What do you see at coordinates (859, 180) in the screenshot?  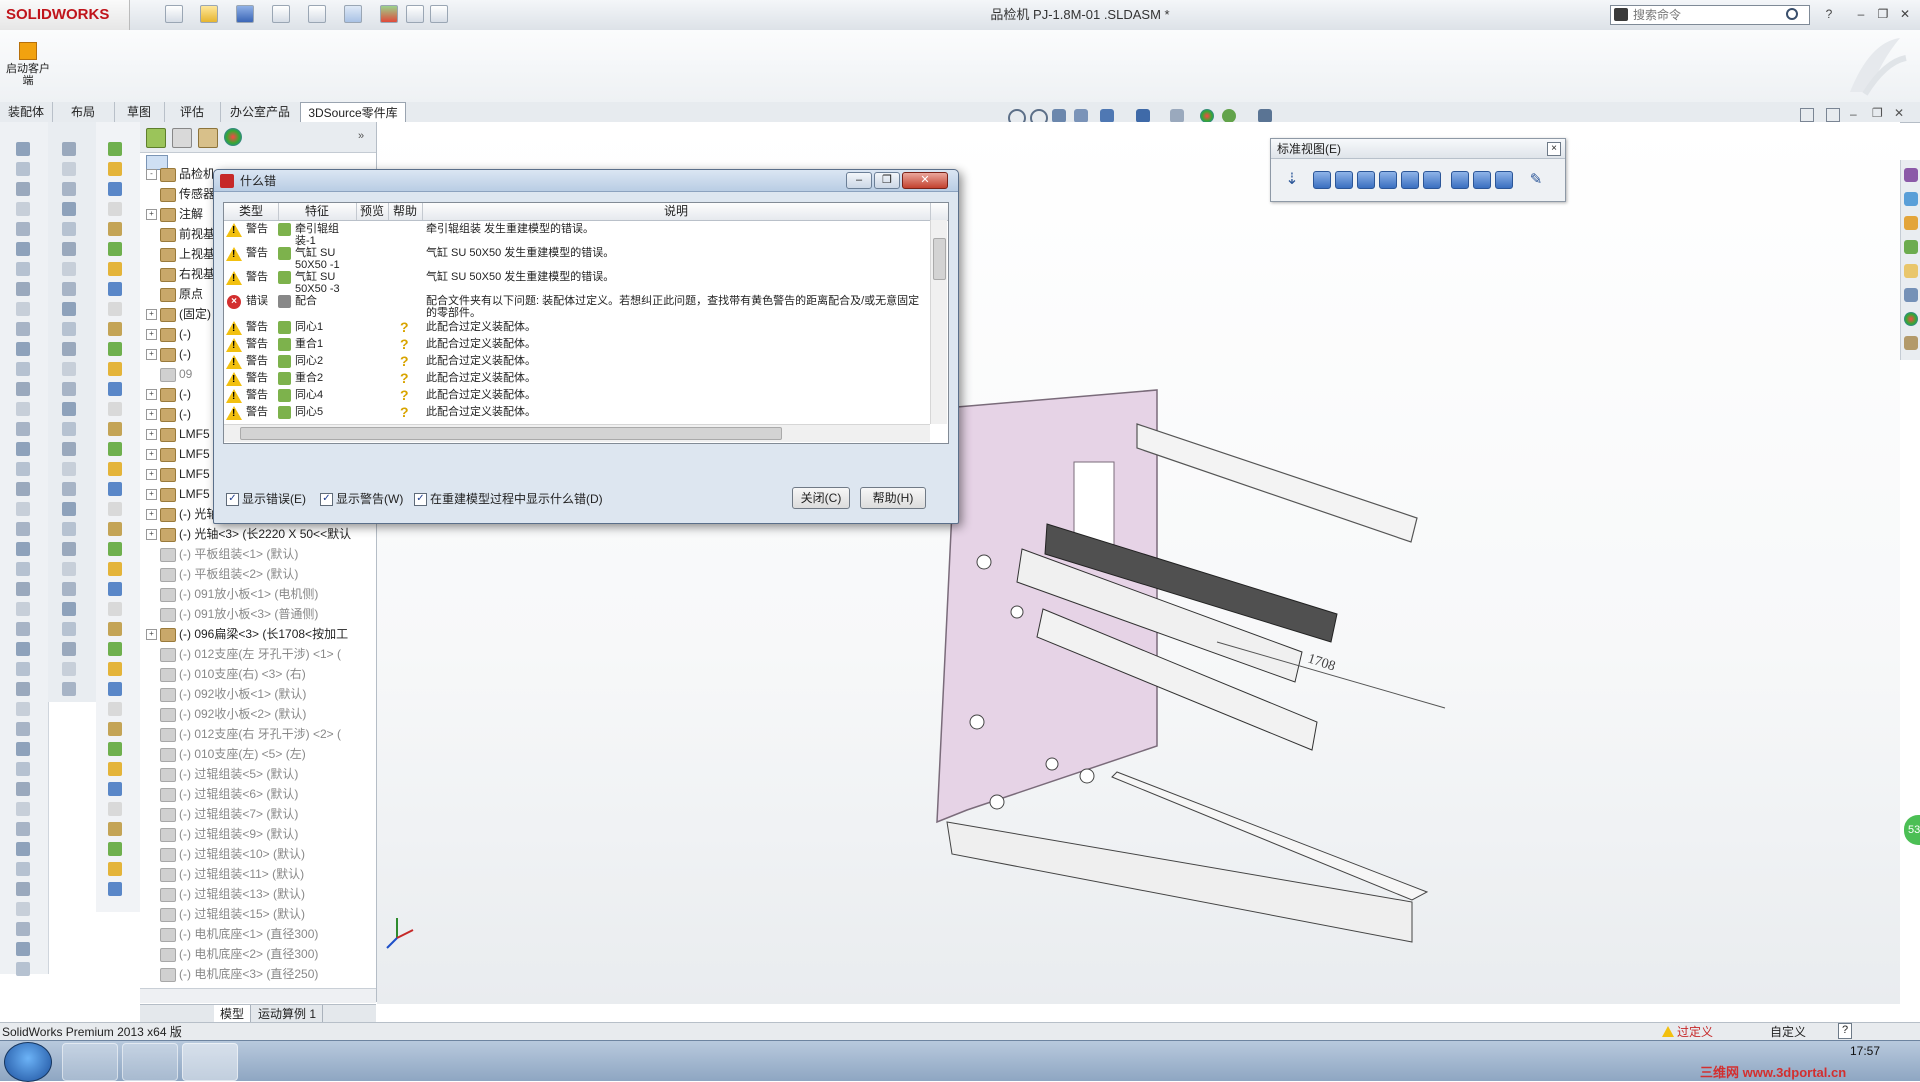 I see `dialog-minimize-button: –` at bounding box center [859, 180].